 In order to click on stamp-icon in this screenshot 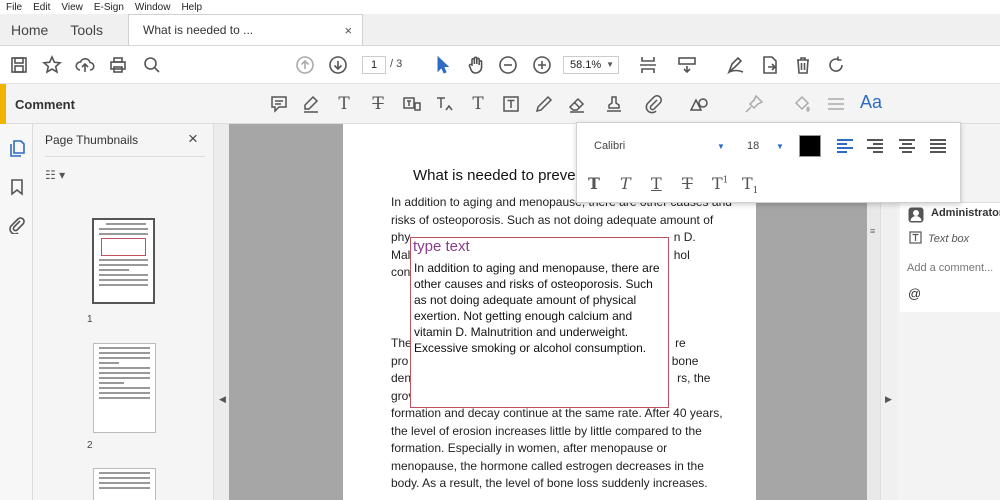, I will do `click(614, 104)`.